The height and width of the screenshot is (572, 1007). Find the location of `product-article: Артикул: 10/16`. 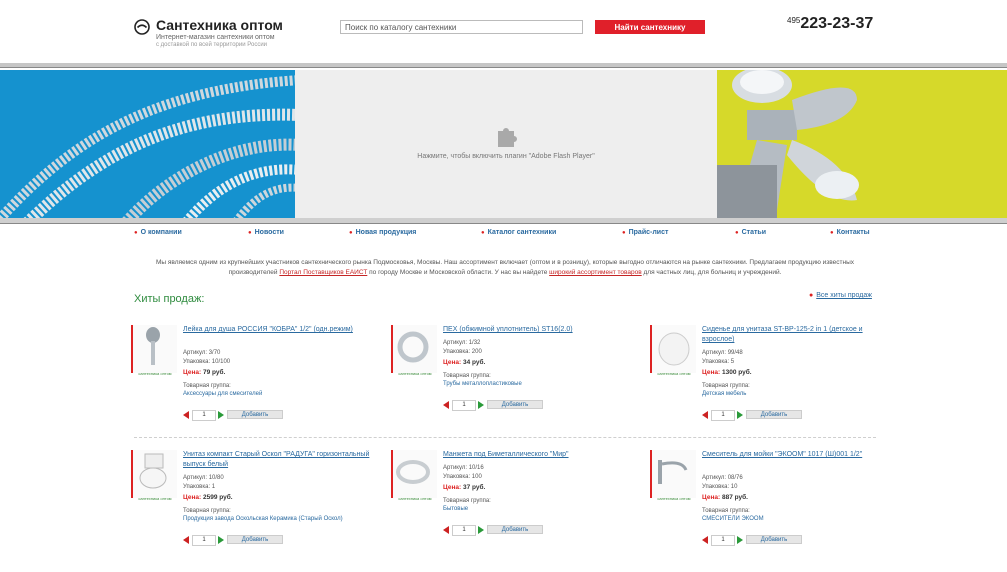

product-article: Артикул: 10/16 is located at coordinates (463, 468).